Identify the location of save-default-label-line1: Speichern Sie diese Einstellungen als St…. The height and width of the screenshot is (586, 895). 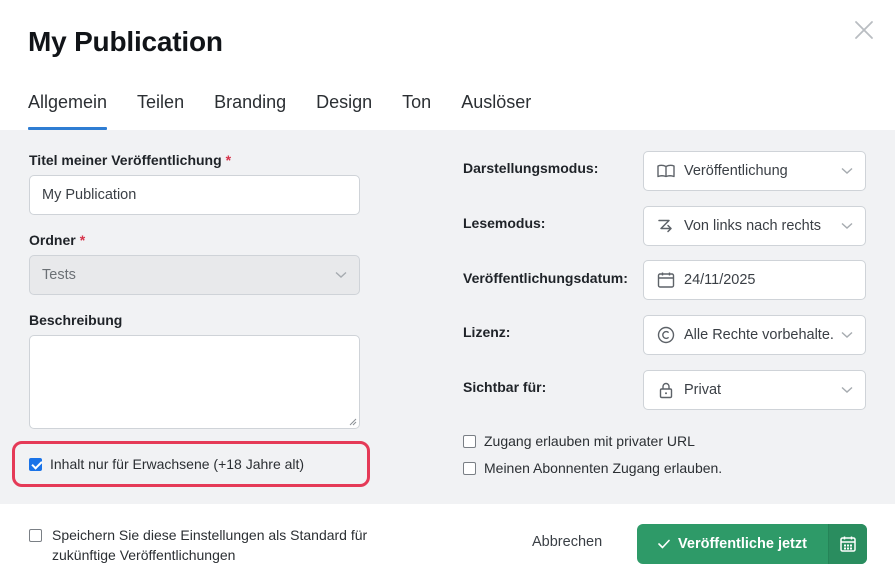
(210, 535).